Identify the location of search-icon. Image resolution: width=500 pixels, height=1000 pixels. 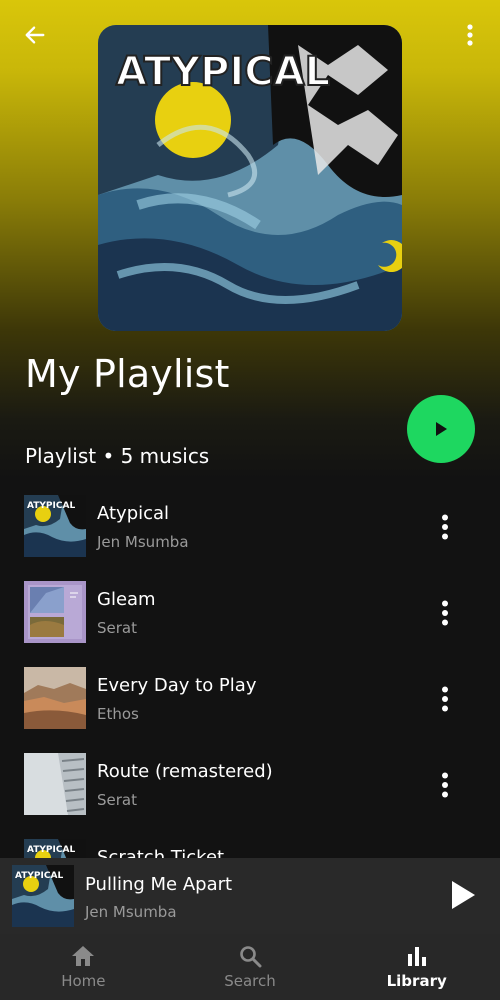
(251, 957).